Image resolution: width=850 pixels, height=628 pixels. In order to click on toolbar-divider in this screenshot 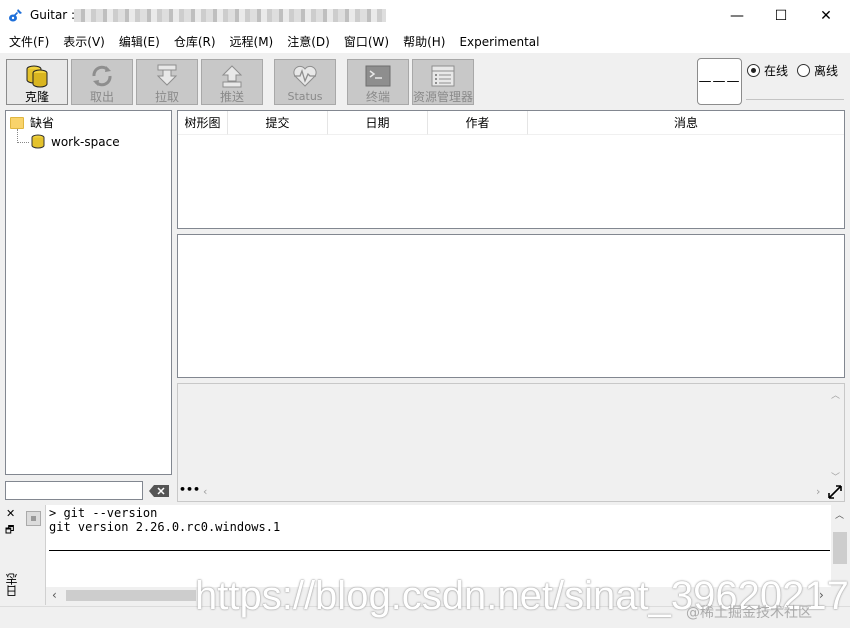, I will do `click(795, 99)`.